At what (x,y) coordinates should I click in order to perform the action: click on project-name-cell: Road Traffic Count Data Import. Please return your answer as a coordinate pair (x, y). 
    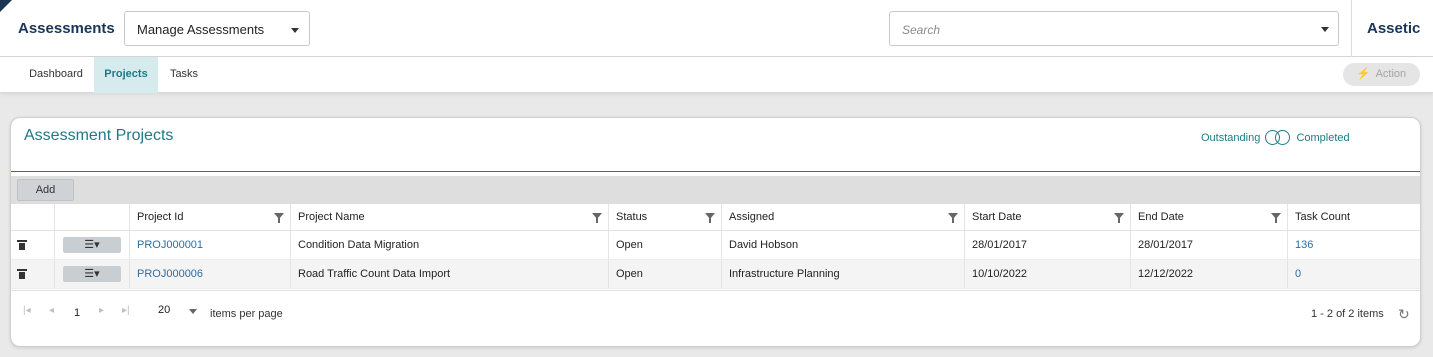
    Looking at the image, I should click on (449, 274).